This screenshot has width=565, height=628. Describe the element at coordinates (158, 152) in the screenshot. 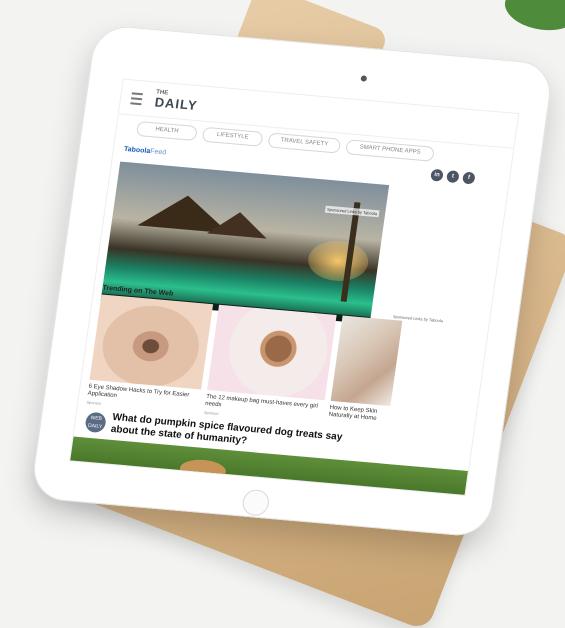

I see `feed-brand-suffix: Feed` at that location.